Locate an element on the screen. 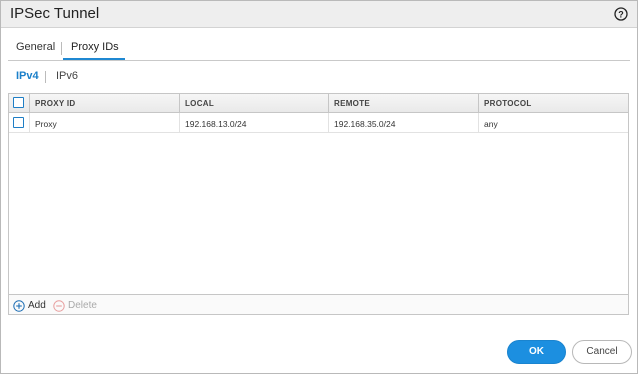 This screenshot has height=374, width=638. tab-divider is located at coordinates (61, 48).